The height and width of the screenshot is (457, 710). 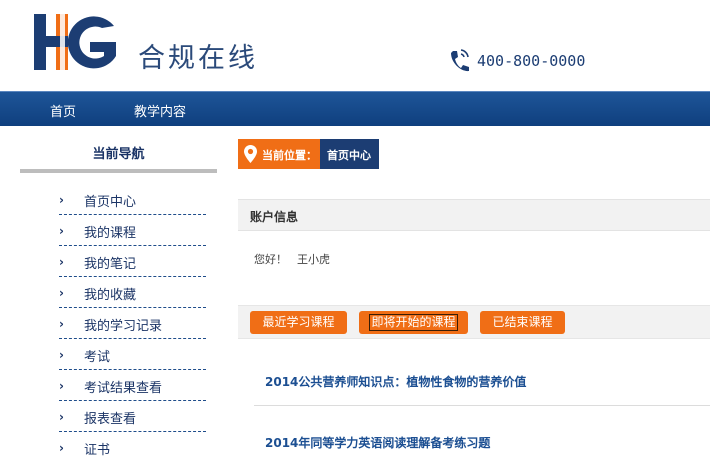 What do you see at coordinates (395, 381) in the screenshot?
I see `course-link: 2014公共营养师知识点：植物性食物的营养价值` at bounding box center [395, 381].